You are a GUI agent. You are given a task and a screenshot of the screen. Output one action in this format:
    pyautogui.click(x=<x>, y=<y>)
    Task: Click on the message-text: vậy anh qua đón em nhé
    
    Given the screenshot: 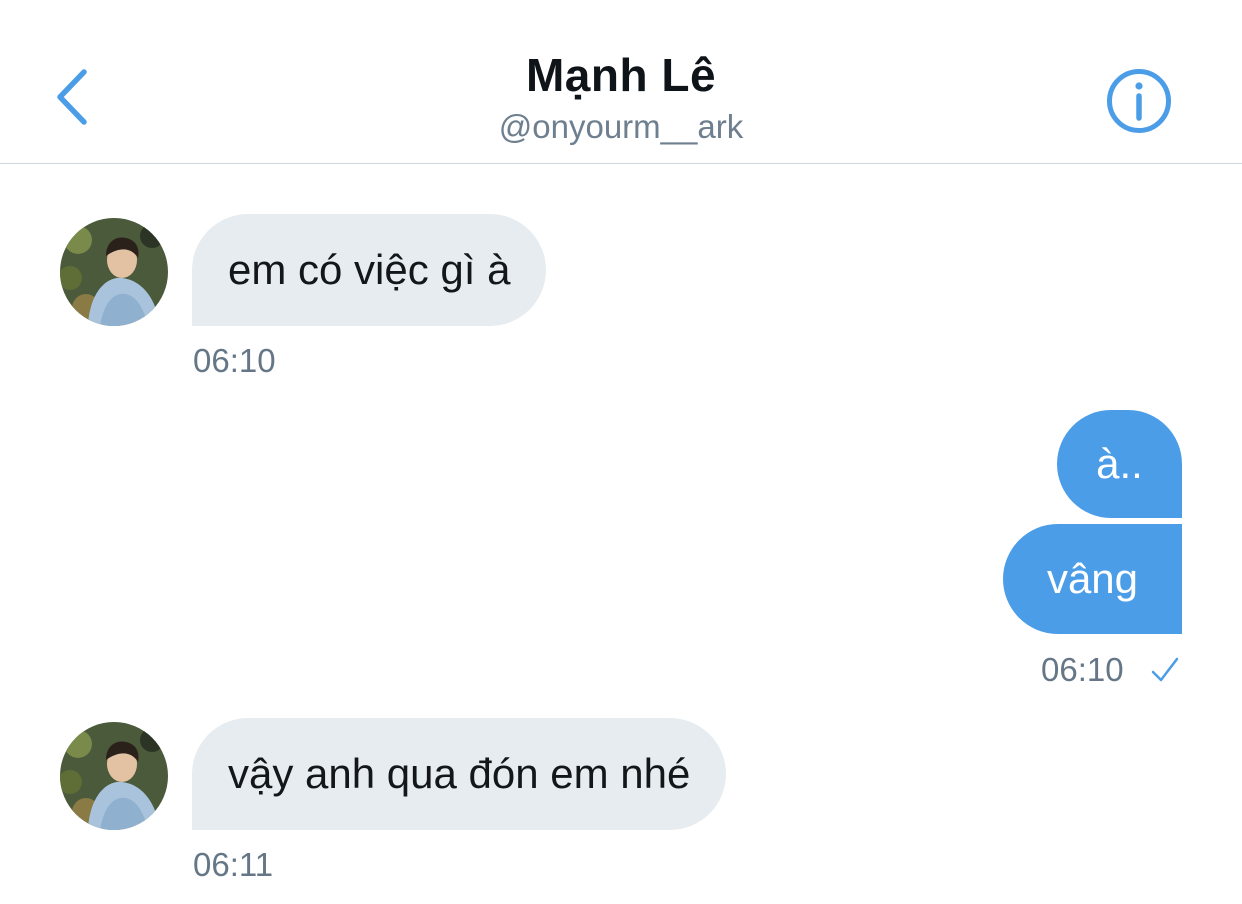 What is the action you would take?
    pyautogui.click(x=459, y=773)
    